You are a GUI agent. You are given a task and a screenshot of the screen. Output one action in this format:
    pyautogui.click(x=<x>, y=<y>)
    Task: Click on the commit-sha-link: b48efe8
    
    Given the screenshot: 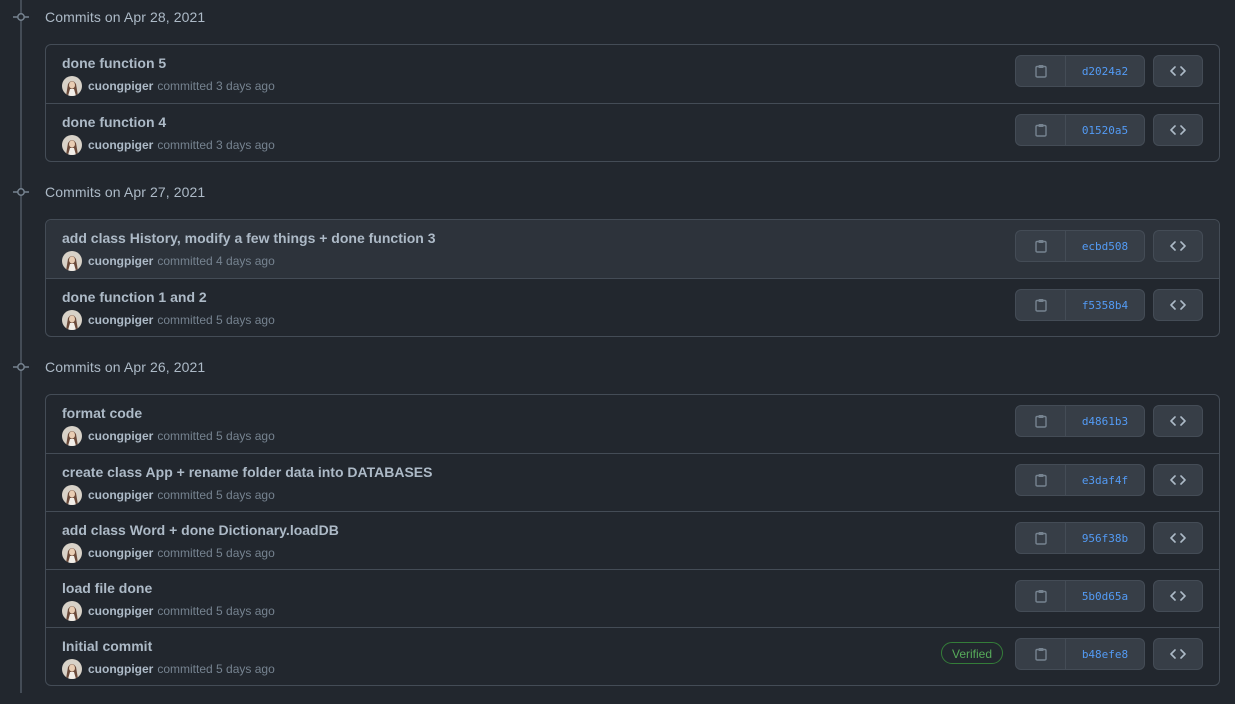 What is the action you would take?
    pyautogui.click(x=1105, y=654)
    